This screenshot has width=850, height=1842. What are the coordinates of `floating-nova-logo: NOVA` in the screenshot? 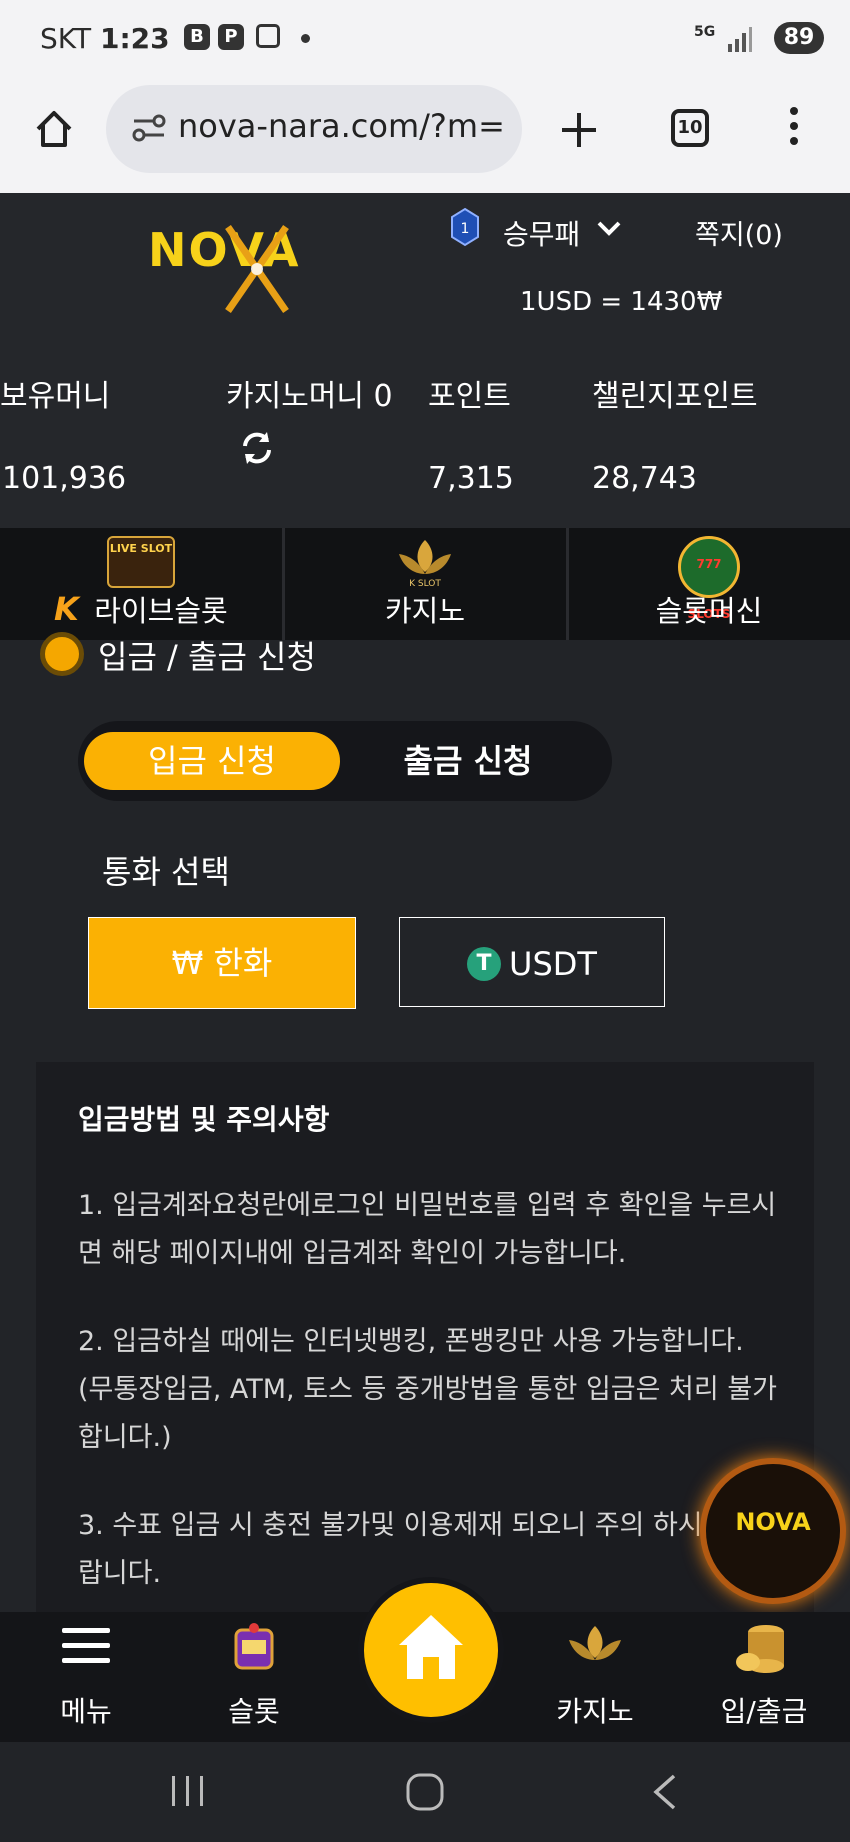 It's located at (773, 1522).